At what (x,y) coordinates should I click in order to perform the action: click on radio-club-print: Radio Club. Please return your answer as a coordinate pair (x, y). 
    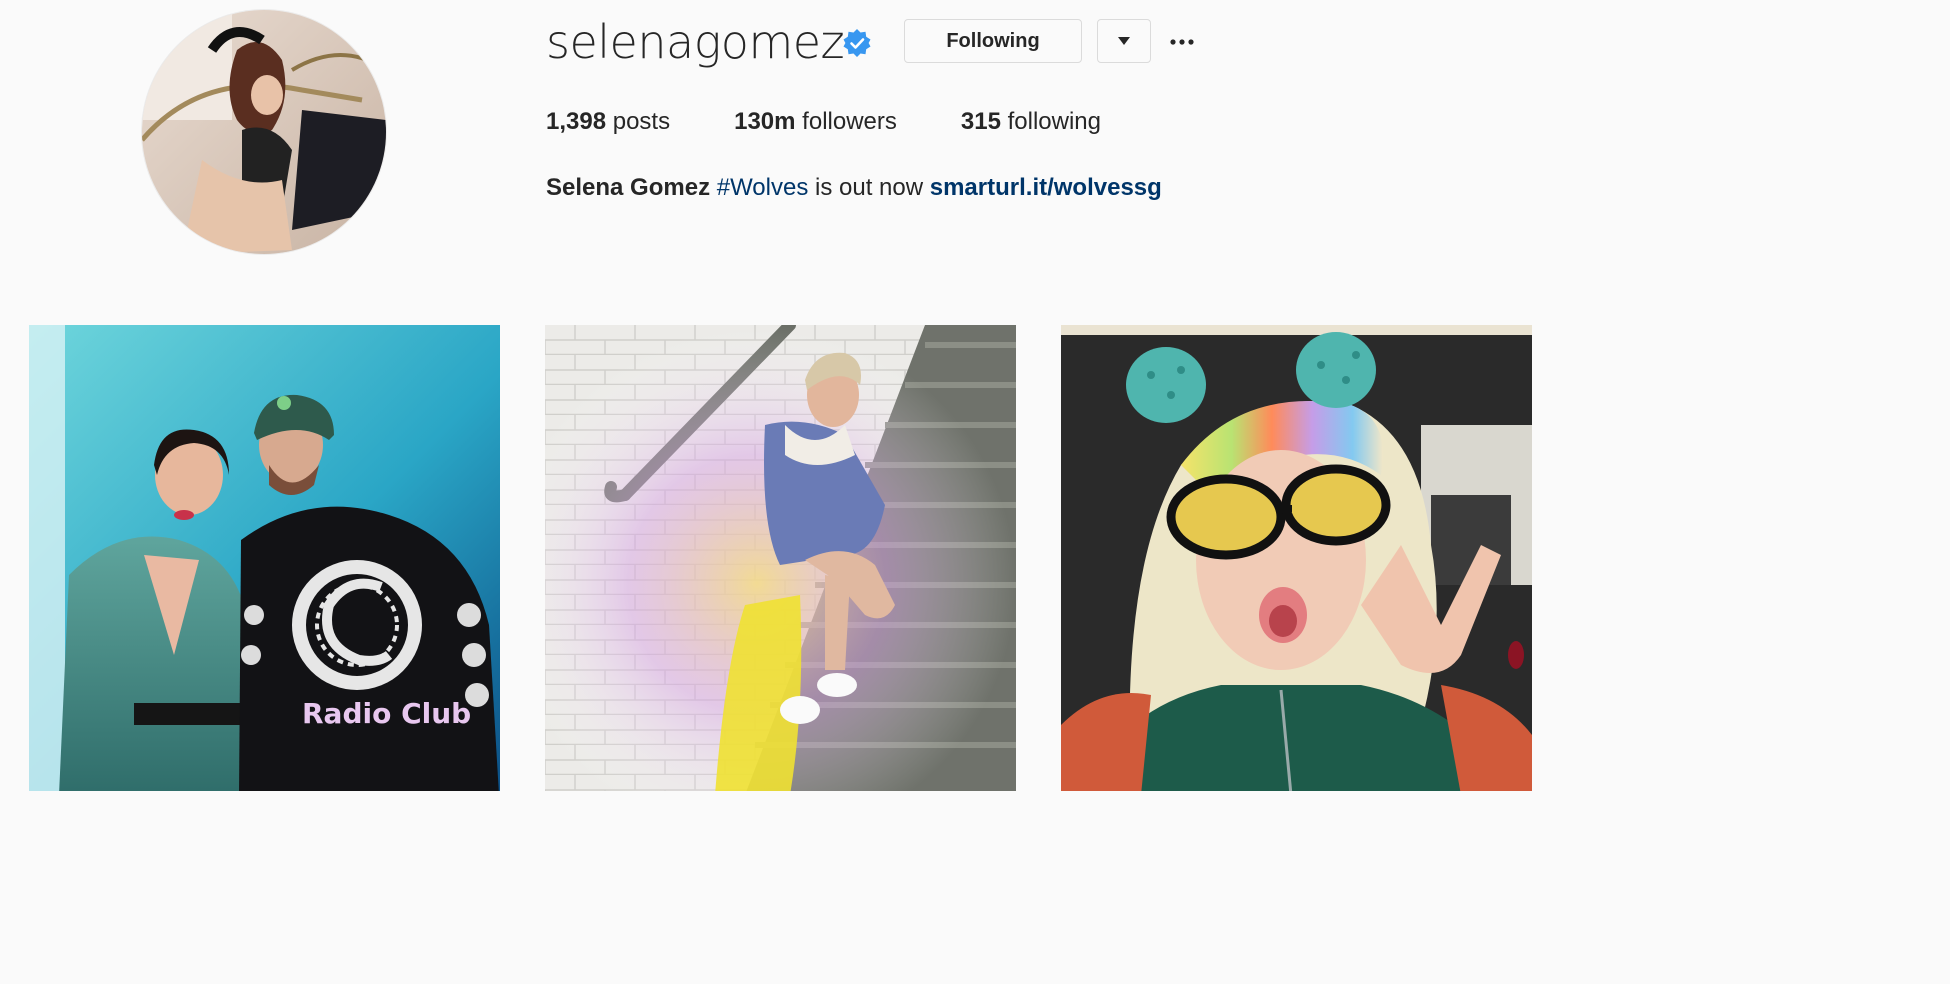
    Looking at the image, I should click on (386, 713).